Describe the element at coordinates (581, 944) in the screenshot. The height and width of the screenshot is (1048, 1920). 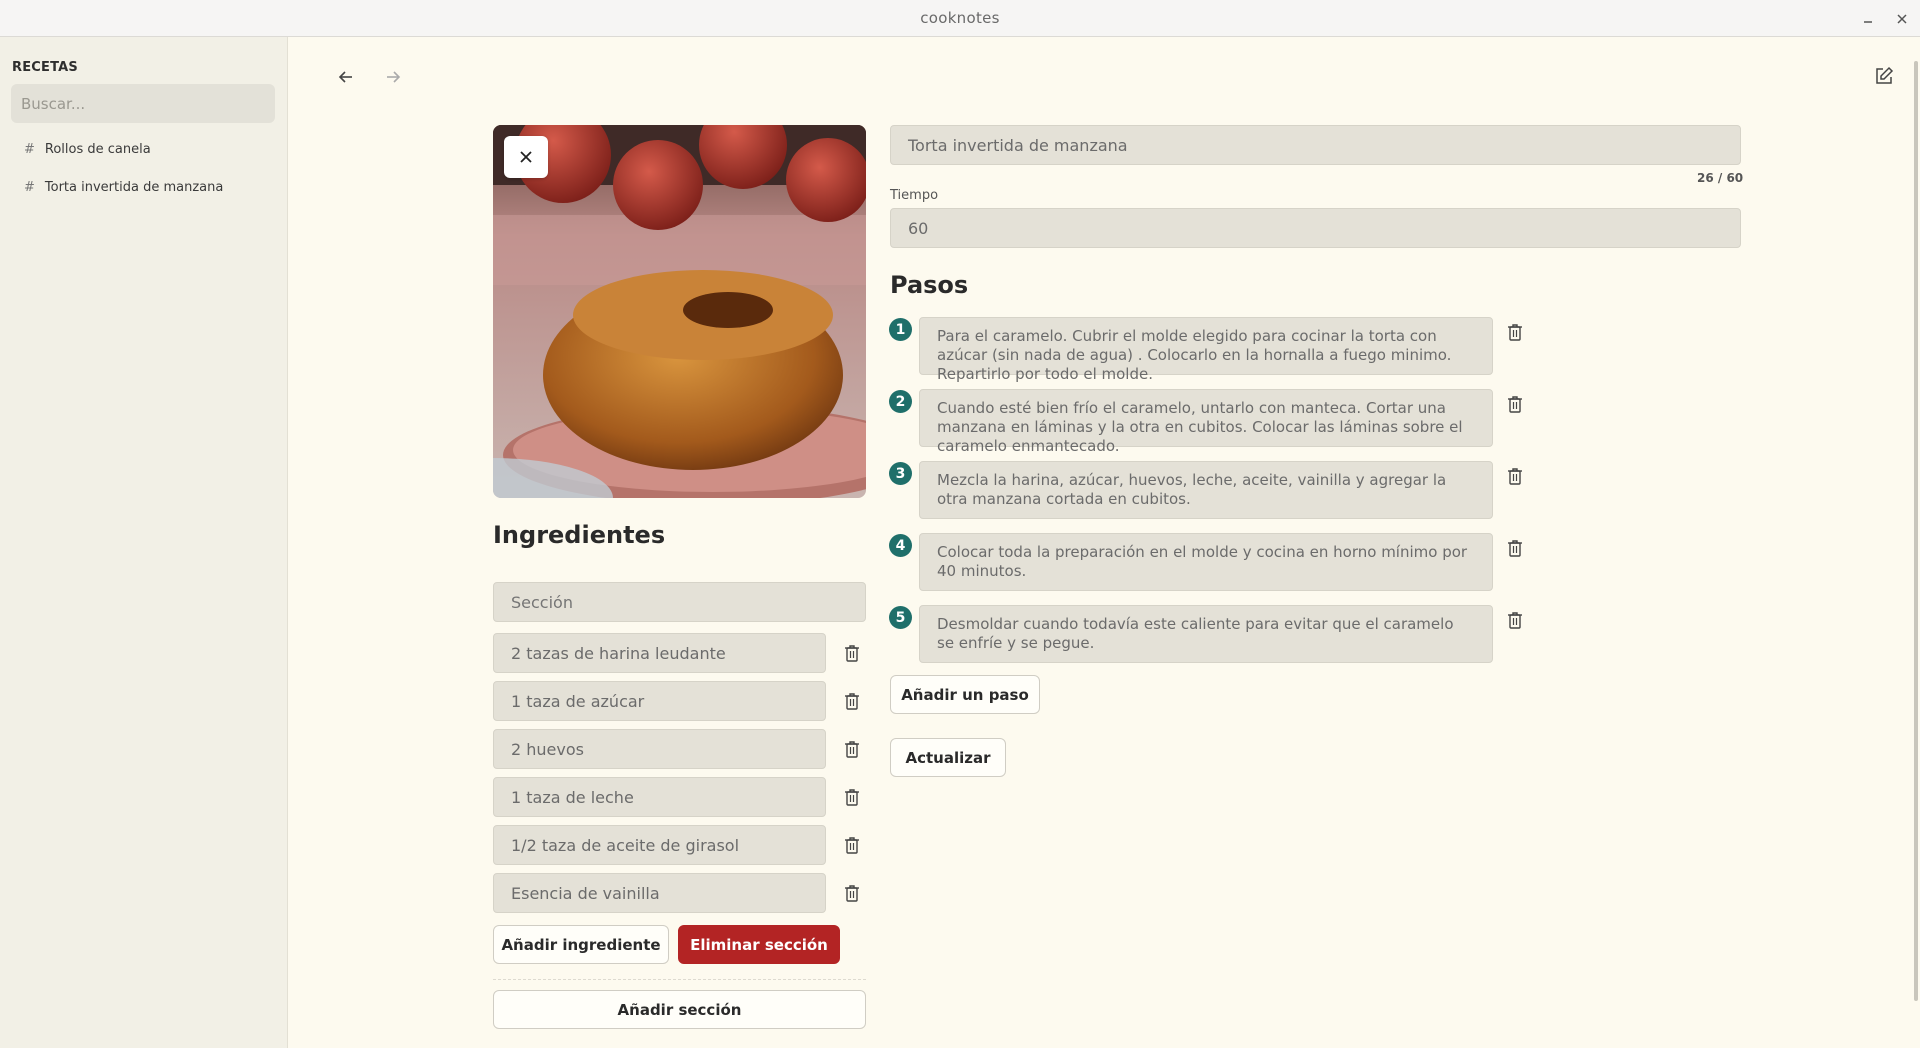
I see `add-ingredient-button: Añadir ingrediente` at that location.